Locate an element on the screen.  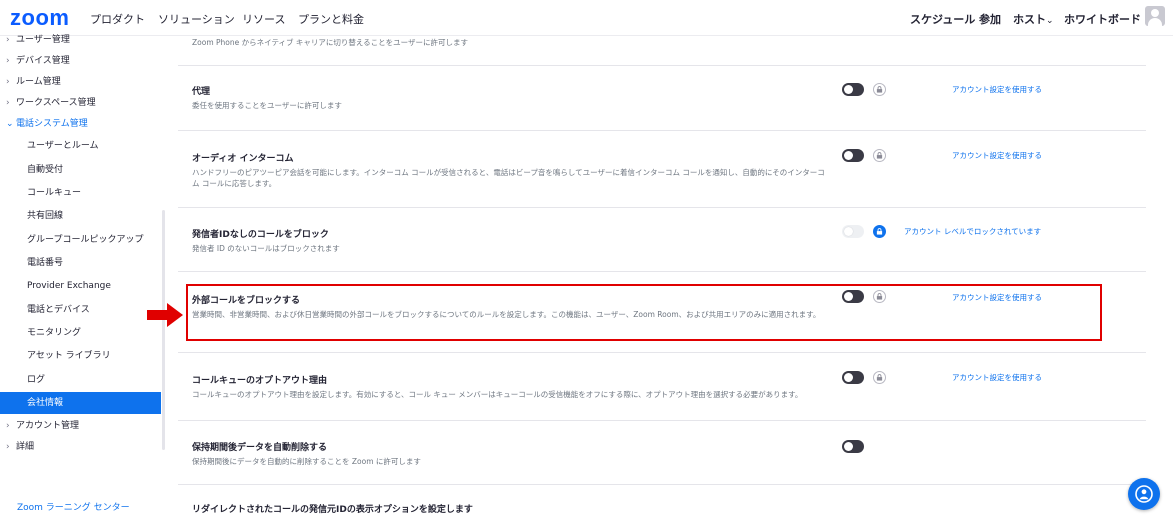
sidebar-item-label: アカウント管理 is located at coordinates (48, 426).